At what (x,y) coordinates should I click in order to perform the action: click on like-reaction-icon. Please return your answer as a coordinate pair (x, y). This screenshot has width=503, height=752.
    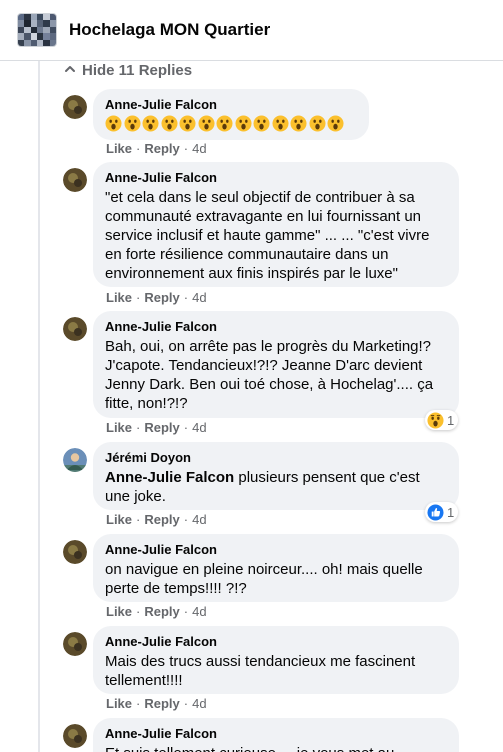
    Looking at the image, I should click on (435, 512).